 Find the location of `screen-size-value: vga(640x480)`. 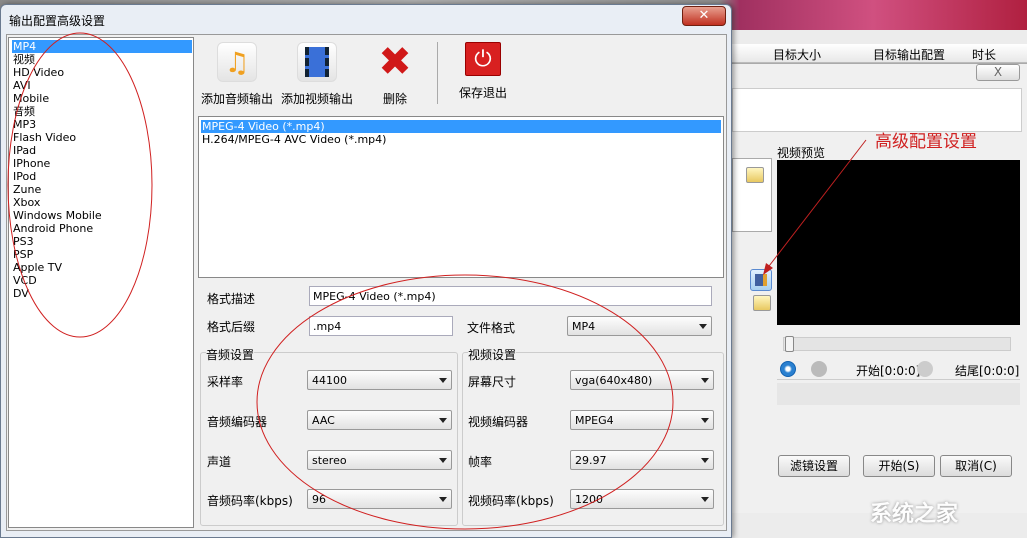

screen-size-value: vga(640x480) is located at coordinates (614, 380).